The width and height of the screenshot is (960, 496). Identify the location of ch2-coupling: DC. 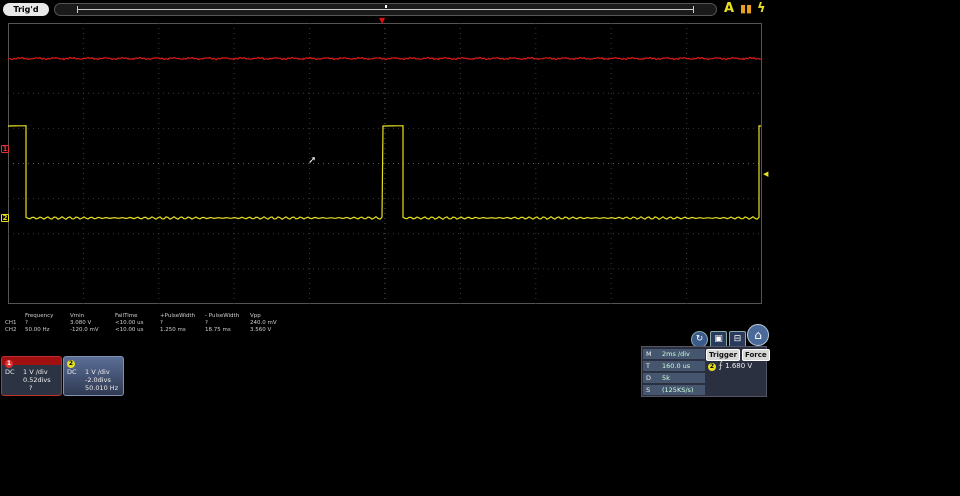
(72, 372).